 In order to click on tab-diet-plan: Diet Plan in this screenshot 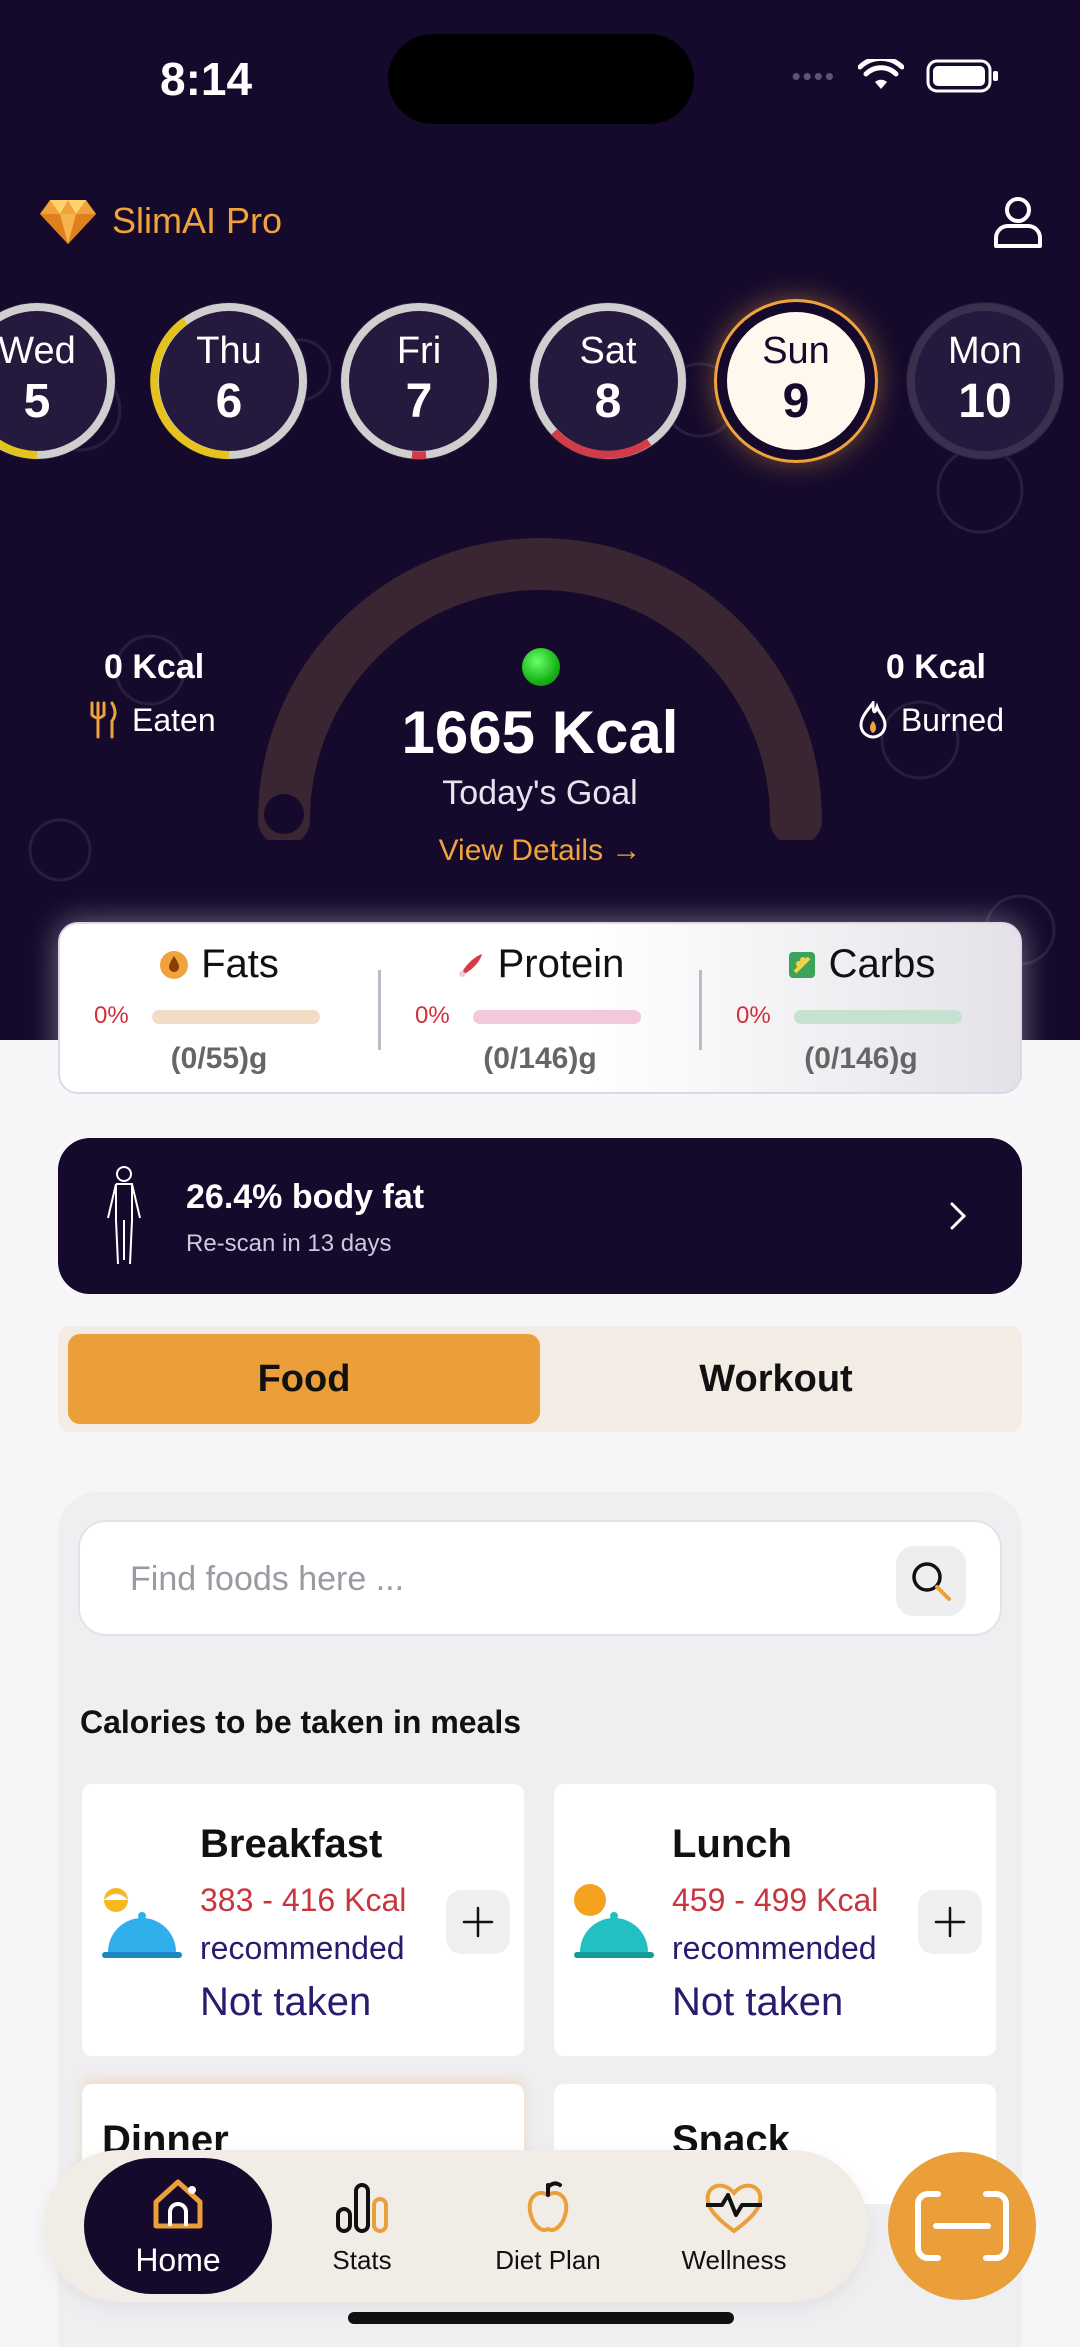, I will do `click(548, 2226)`.